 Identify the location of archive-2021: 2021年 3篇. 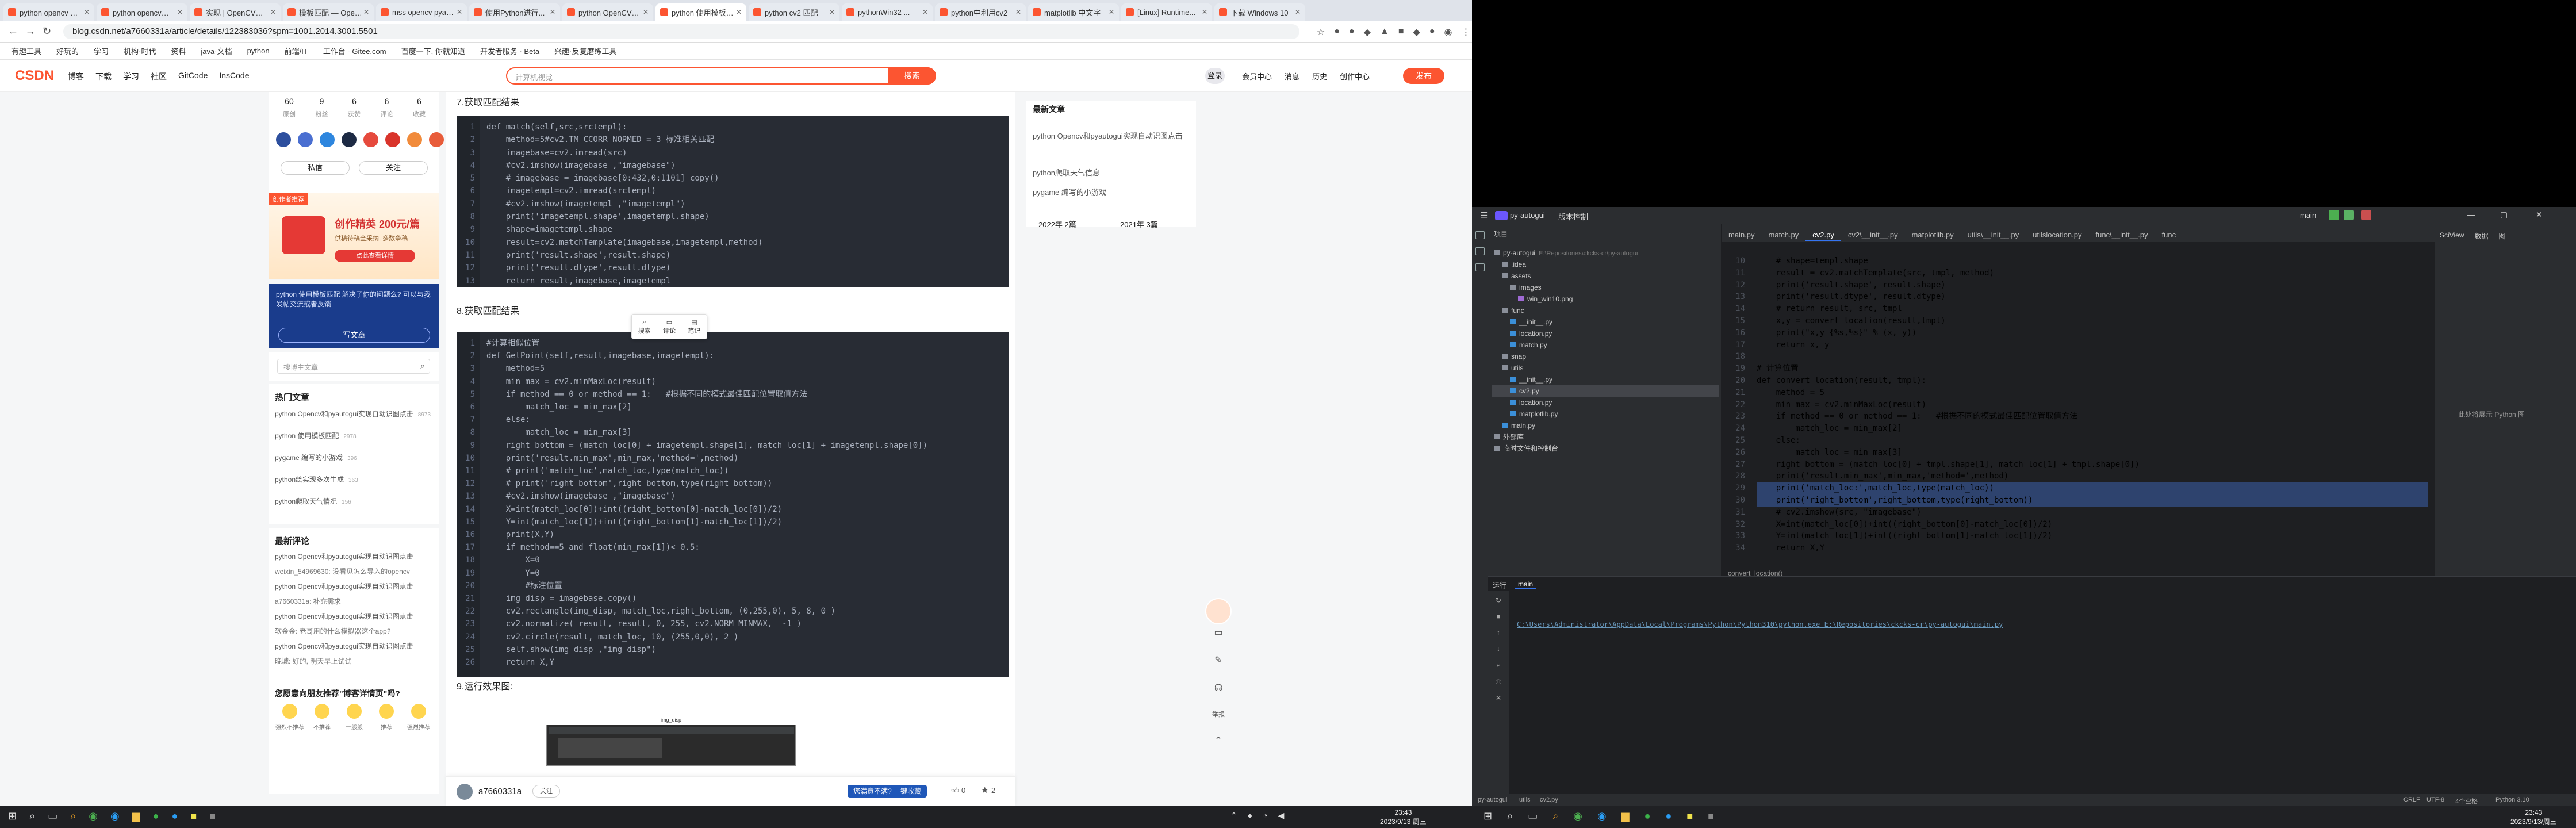
(1139, 223).